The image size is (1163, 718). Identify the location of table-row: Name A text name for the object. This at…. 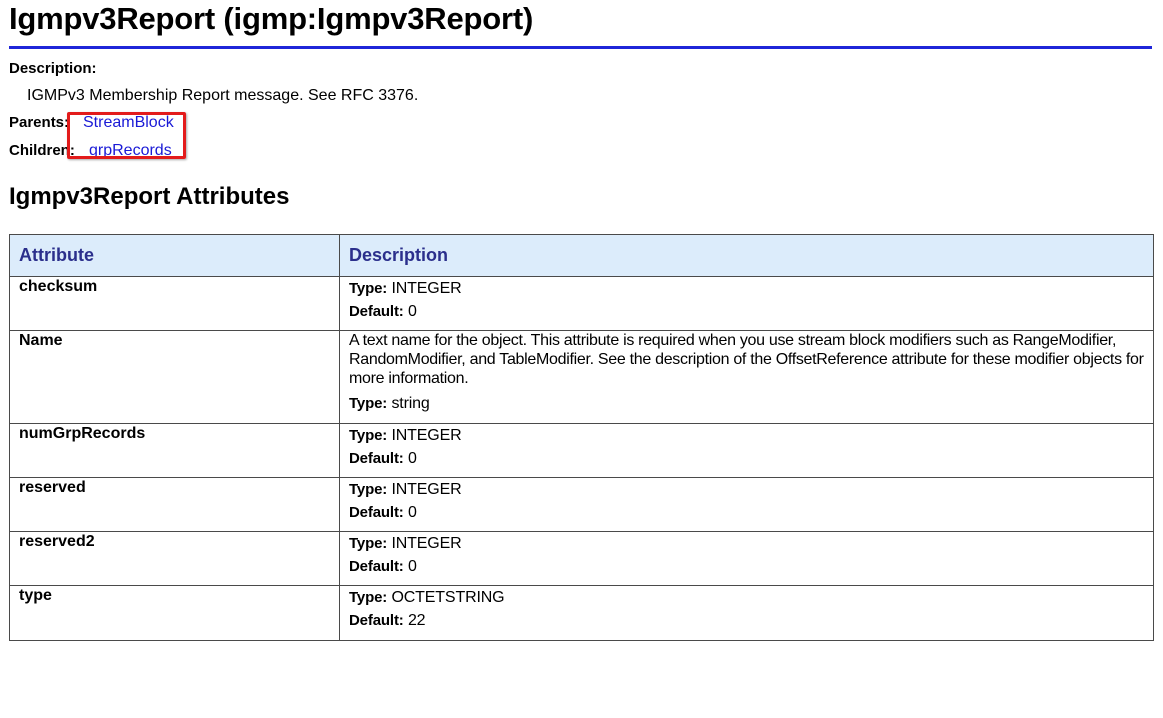
(581, 377).